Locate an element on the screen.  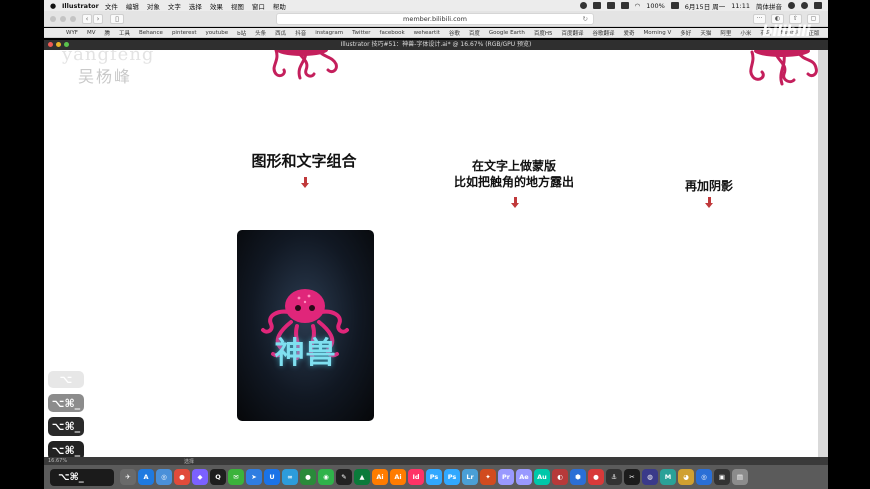
dock-app-icon: ▣ is located at coordinates (722, 477).